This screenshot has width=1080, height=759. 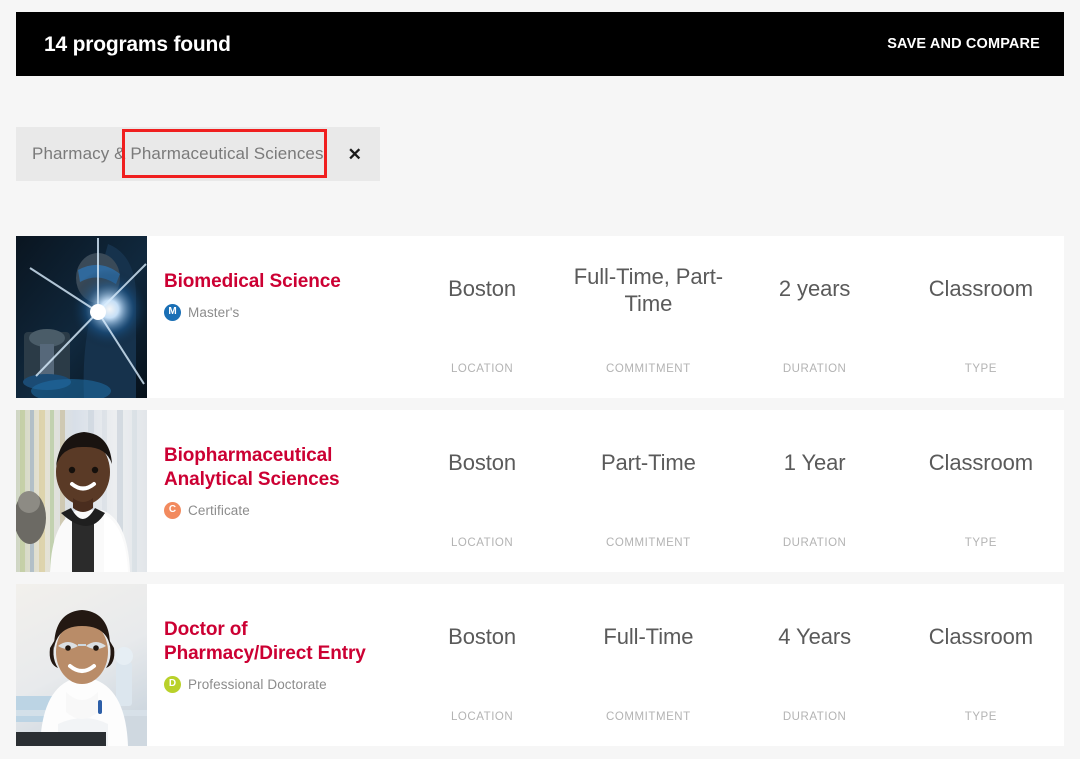 What do you see at coordinates (281, 282) in the screenshot?
I see `program-title-link: Biomedical Science` at bounding box center [281, 282].